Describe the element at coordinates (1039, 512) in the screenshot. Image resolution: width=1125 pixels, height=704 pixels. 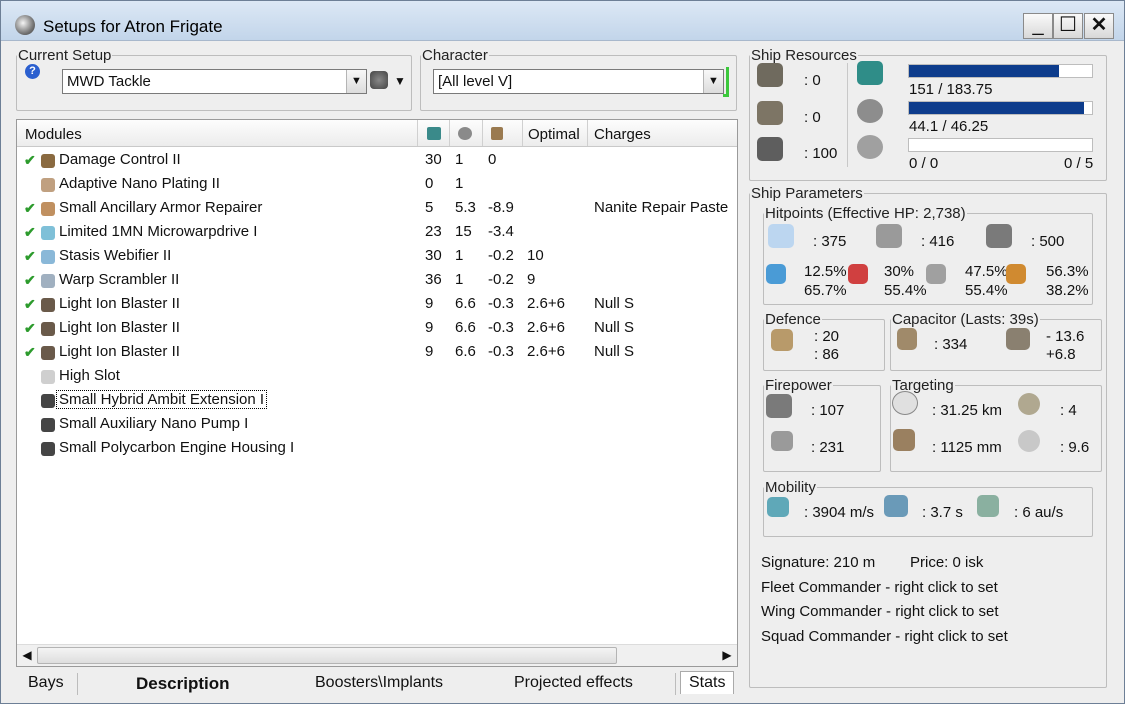
I see `warp-speed-value: : 6 au/s` at that location.